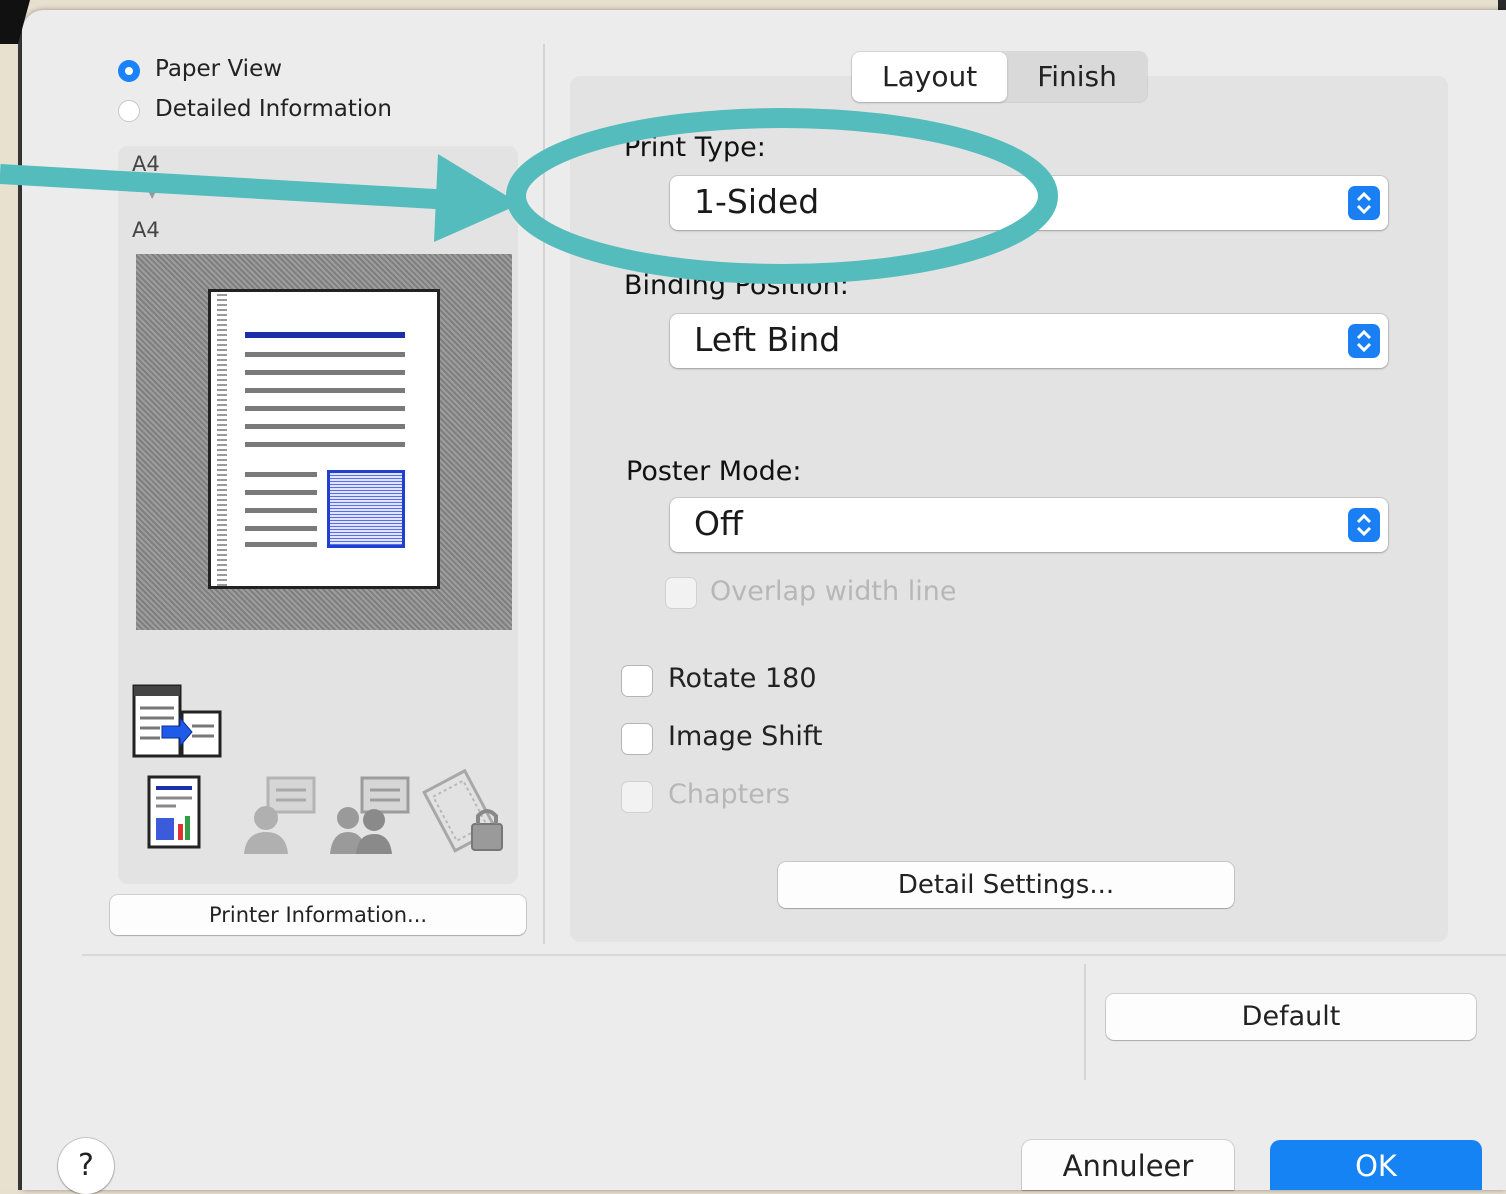 This screenshot has width=1506, height=1194. Describe the element at coordinates (129, 71) in the screenshot. I see `paper-view-radio` at that location.